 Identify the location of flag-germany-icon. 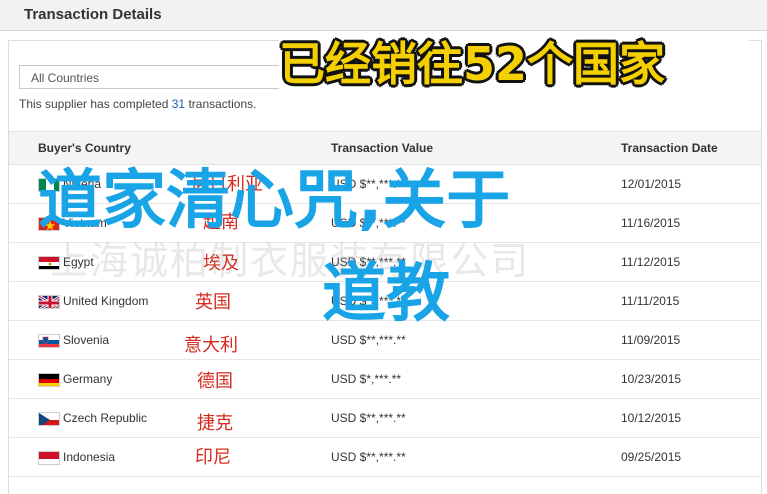
(49, 380).